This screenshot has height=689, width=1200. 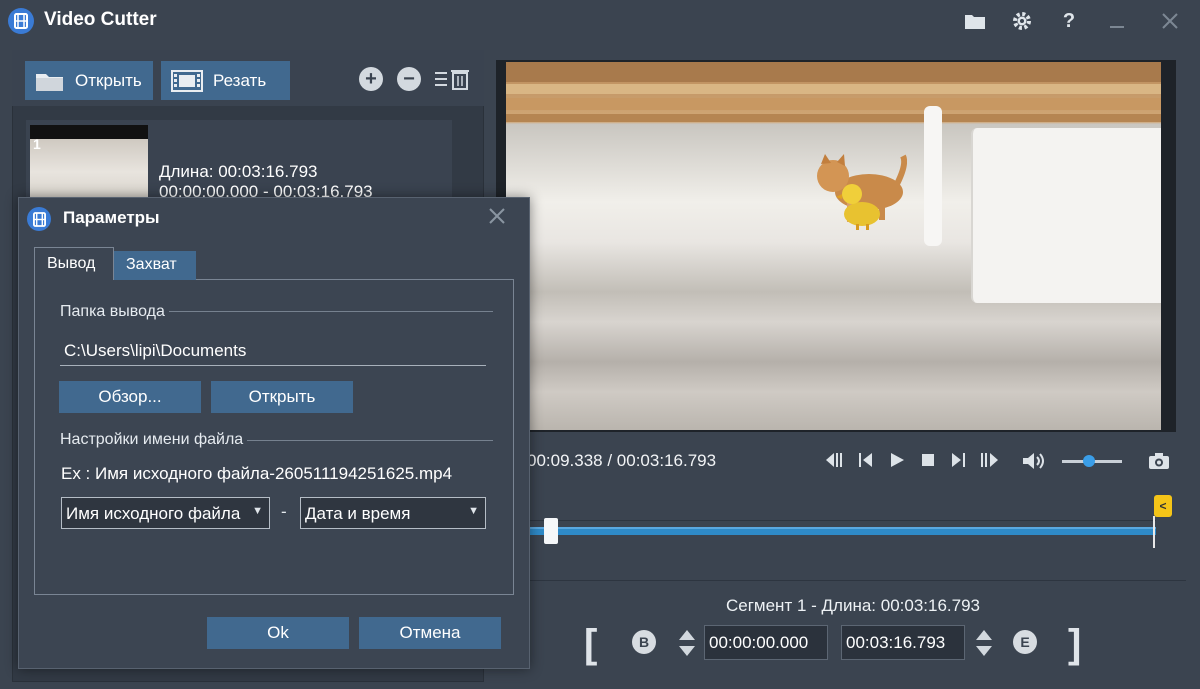 What do you see at coordinates (838, 520) in the screenshot?
I see `timeline-ruler` at bounding box center [838, 520].